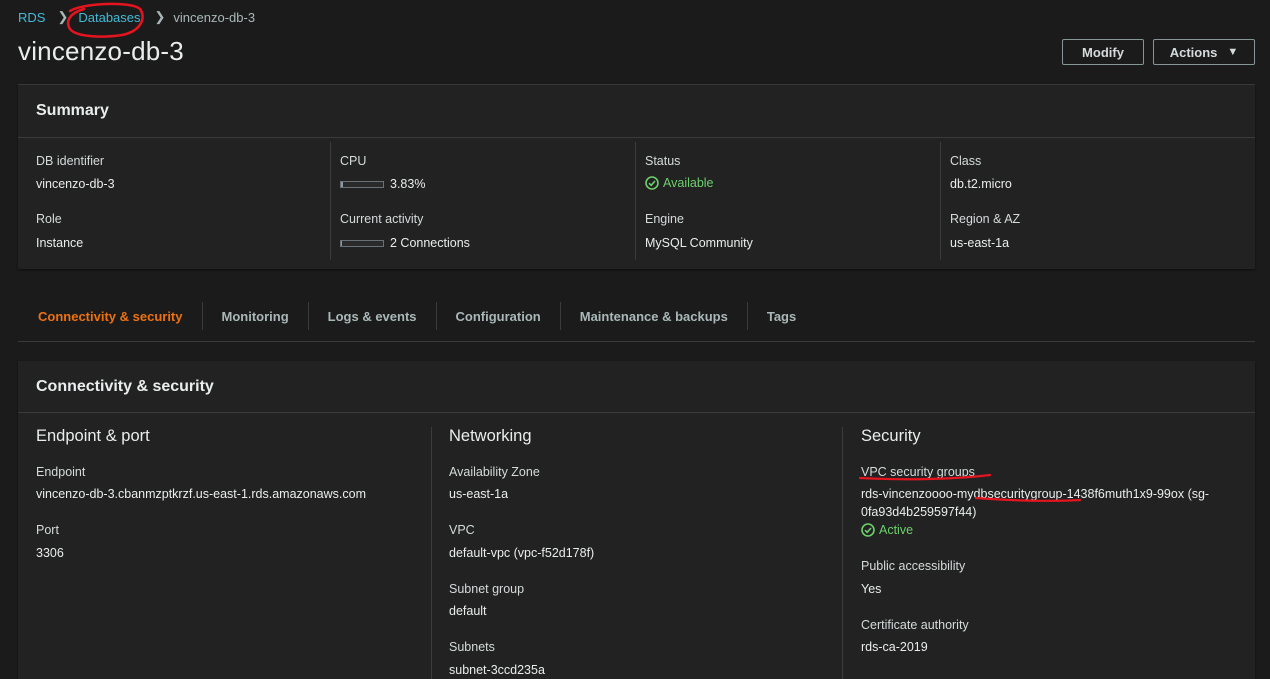  What do you see at coordinates (497, 316) in the screenshot?
I see `tab-configuration: Configuration` at bounding box center [497, 316].